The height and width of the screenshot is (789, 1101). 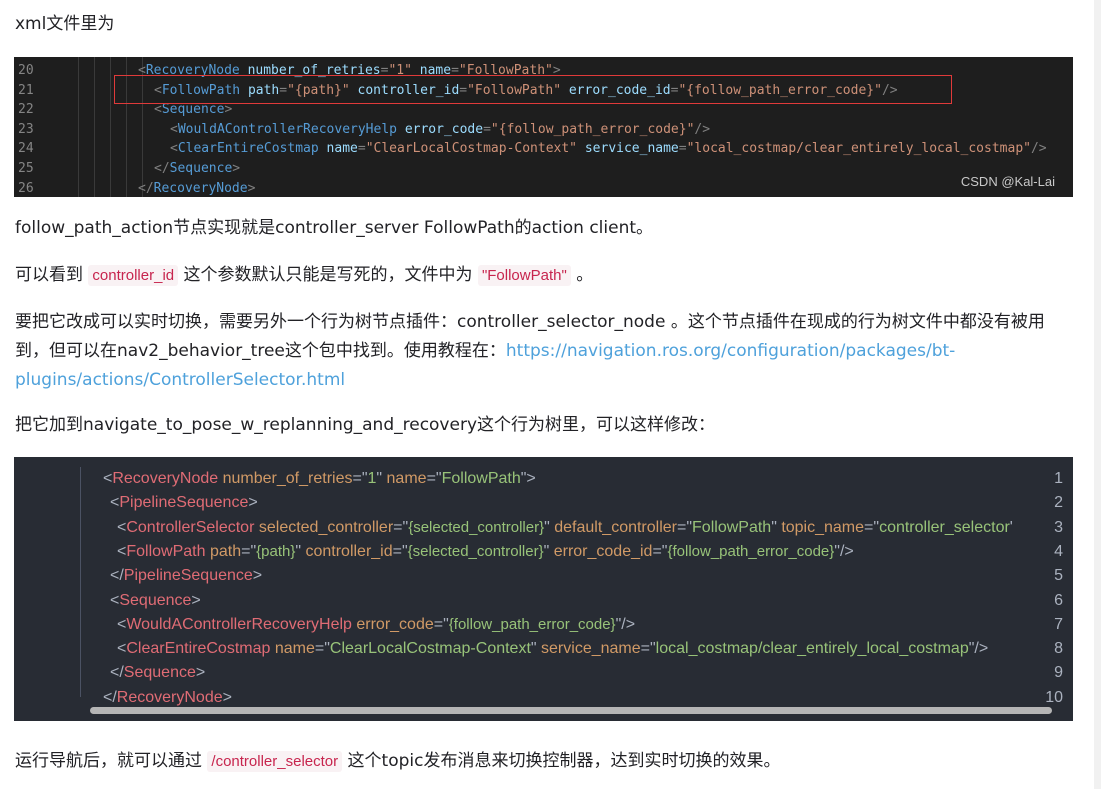 What do you see at coordinates (1058, 576) in the screenshot?
I see `line-number: 5` at bounding box center [1058, 576].